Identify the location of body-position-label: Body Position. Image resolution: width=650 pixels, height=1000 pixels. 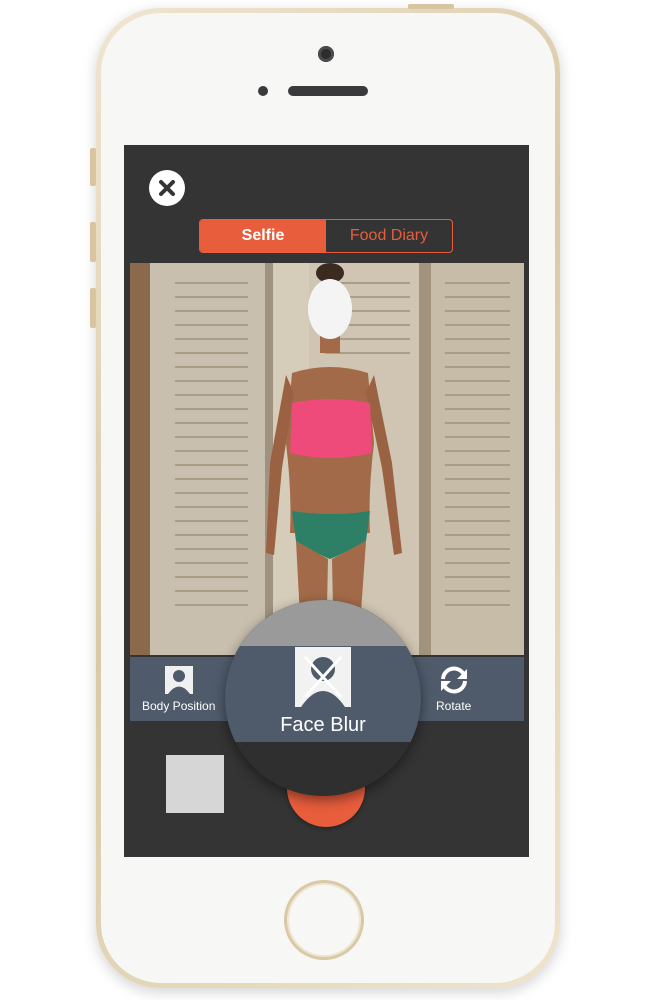
(179, 706).